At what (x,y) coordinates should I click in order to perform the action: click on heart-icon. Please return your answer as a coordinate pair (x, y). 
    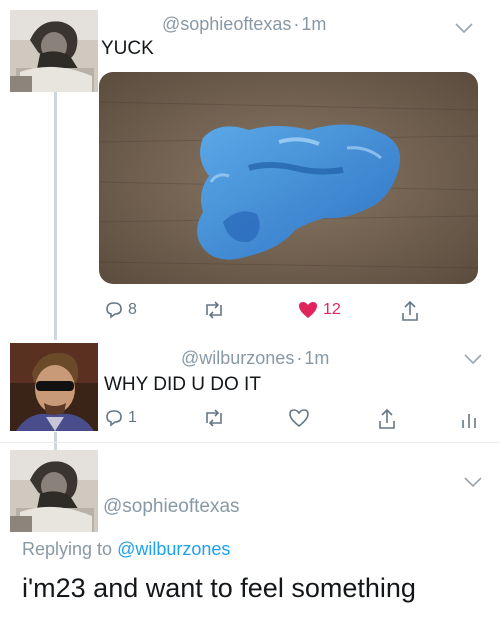
    Looking at the image, I should click on (299, 418).